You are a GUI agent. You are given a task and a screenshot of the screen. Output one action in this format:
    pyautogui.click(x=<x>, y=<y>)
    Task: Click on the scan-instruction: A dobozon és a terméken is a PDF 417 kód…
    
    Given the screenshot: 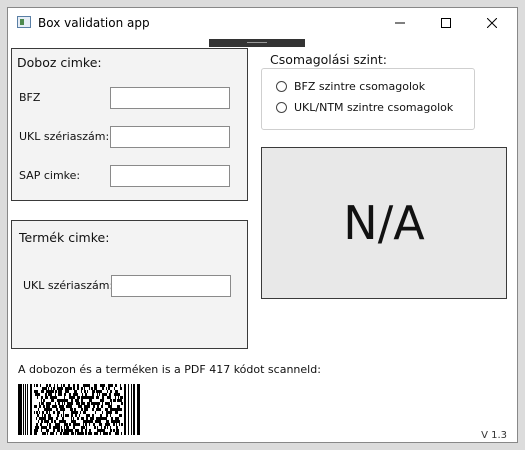 What is the action you would take?
    pyautogui.click(x=169, y=369)
    